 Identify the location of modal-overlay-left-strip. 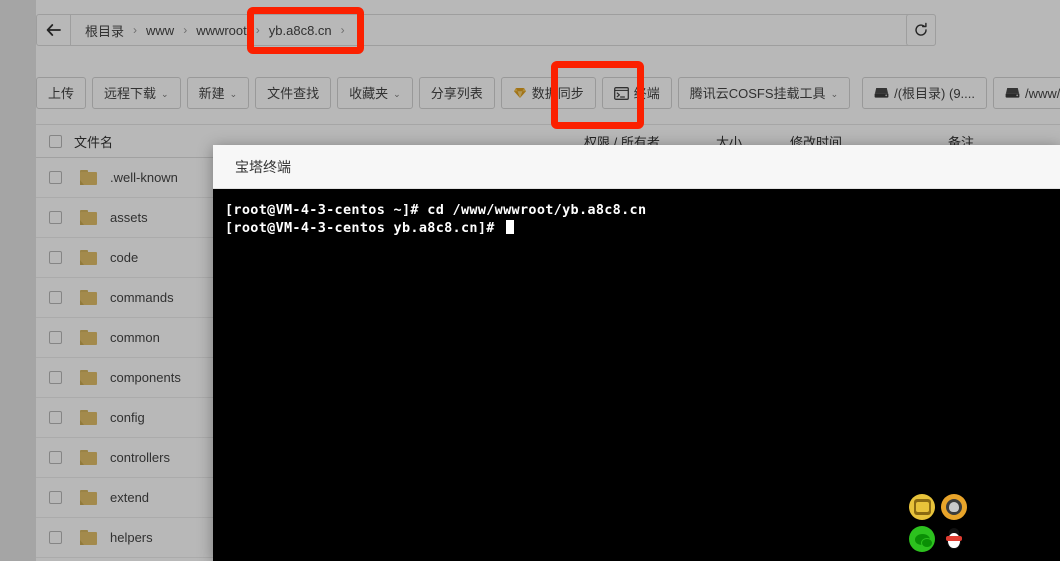
(18, 280).